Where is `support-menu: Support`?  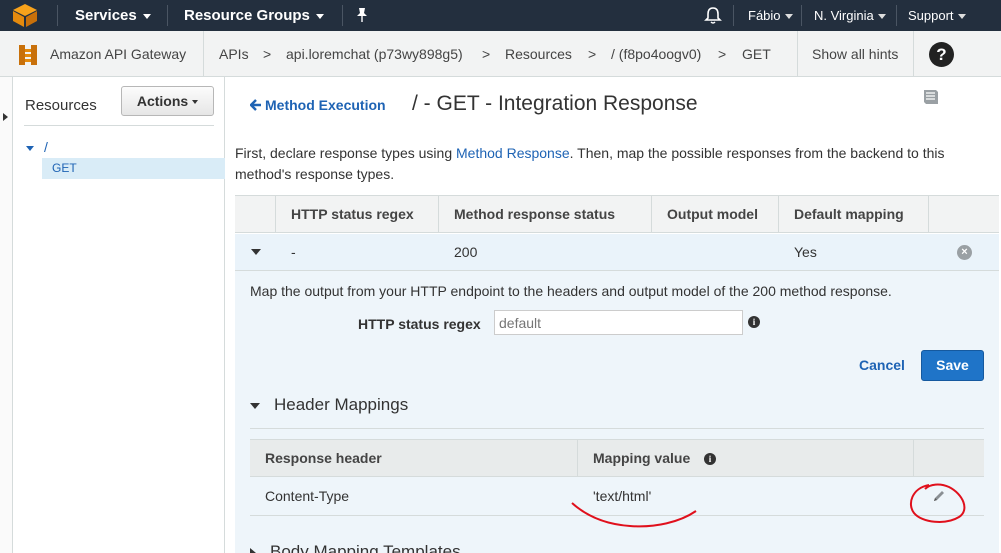 support-menu: Support is located at coordinates (937, 15).